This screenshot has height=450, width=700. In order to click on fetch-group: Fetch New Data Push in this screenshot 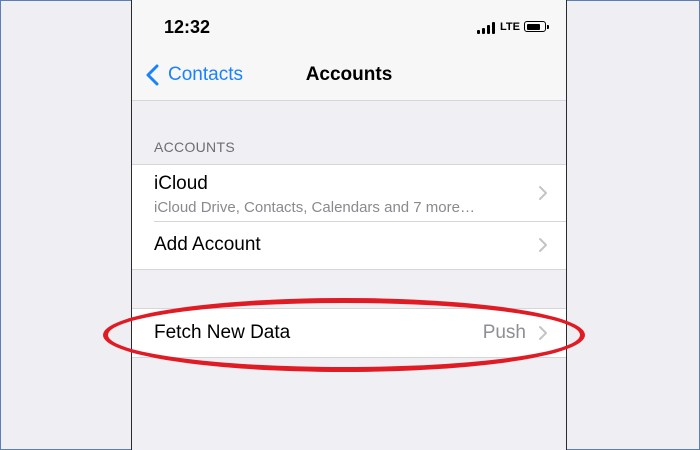, I will do `click(349, 333)`.